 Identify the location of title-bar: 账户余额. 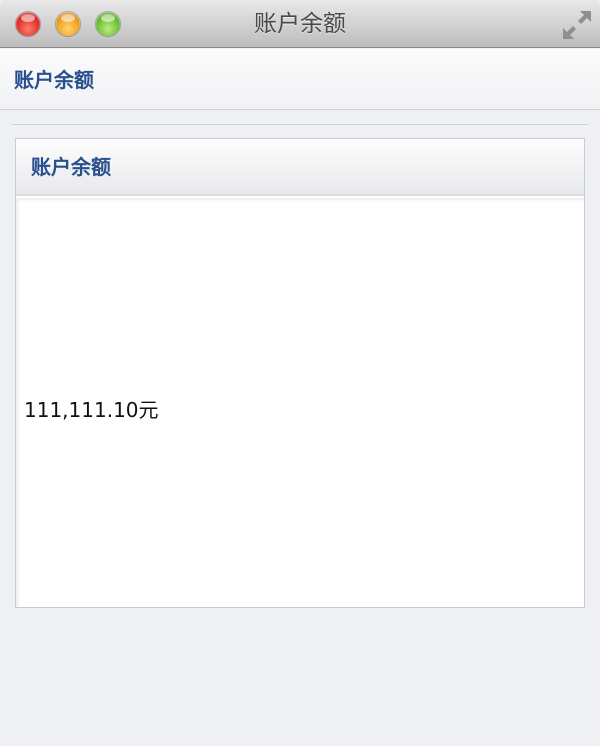
(300, 24).